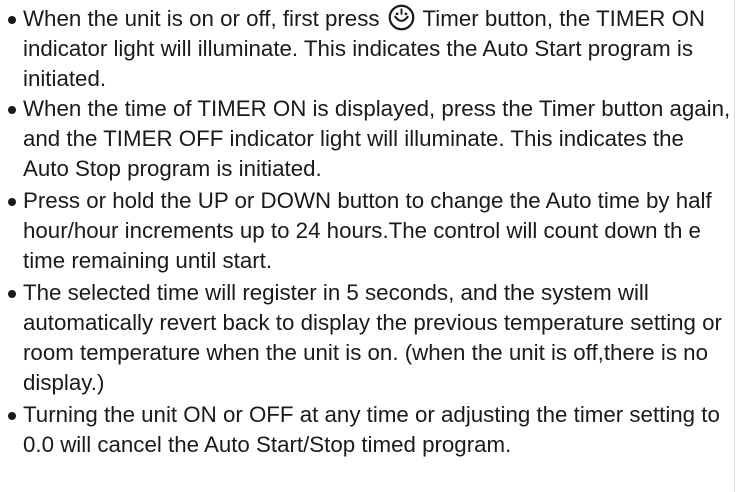  What do you see at coordinates (204, 18) in the screenshot?
I see `instruction-text-part-1: When the unit is on or off, first press` at bounding box center [204, 18].